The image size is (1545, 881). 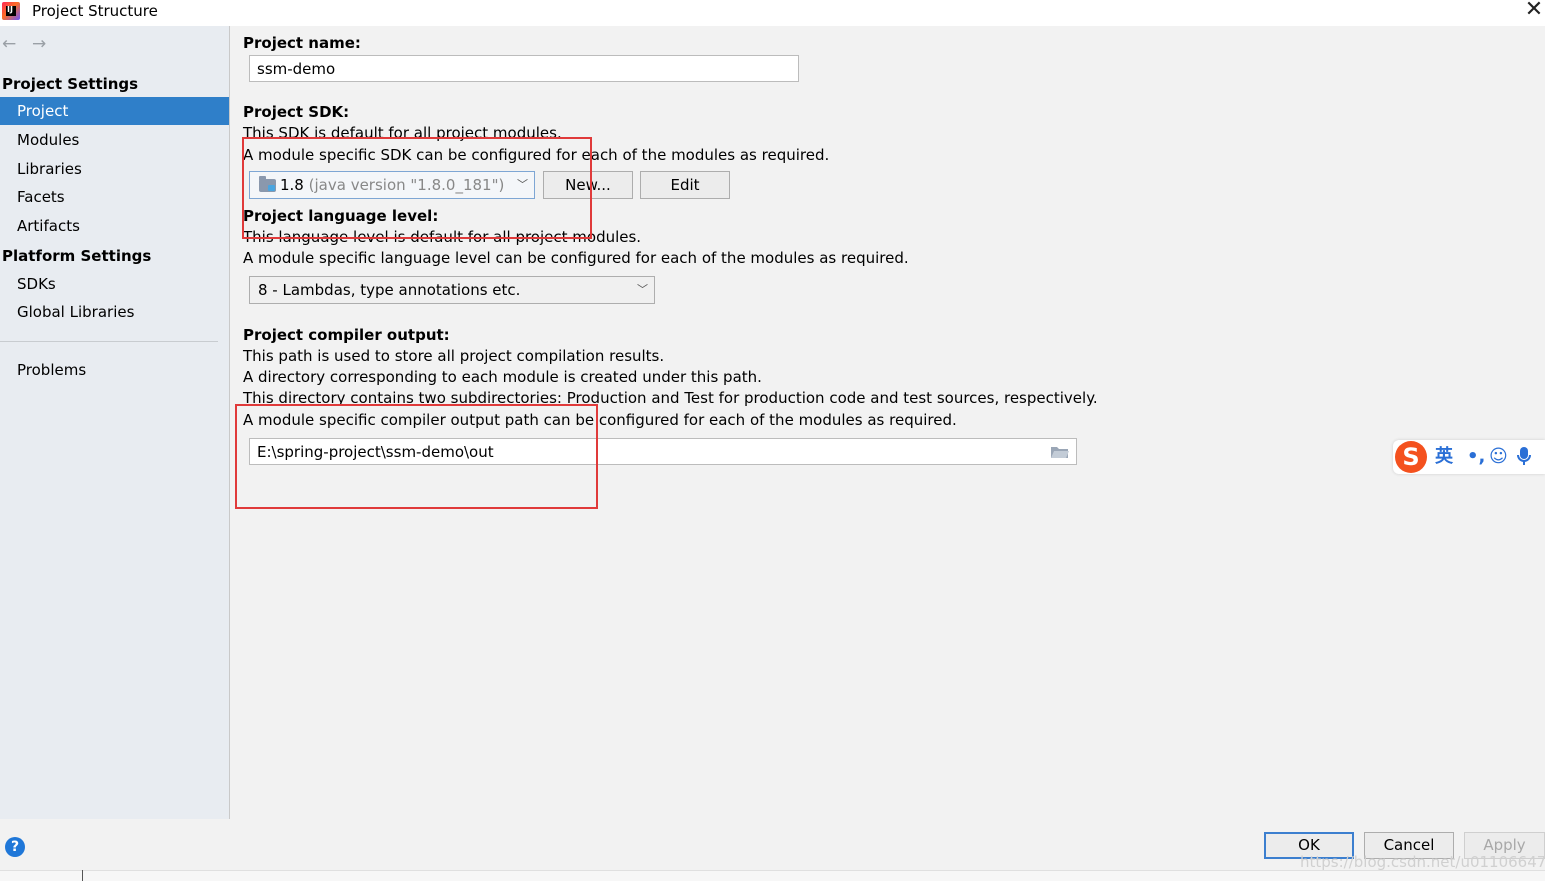 What do you see at coordinates (1422, 862) in the screenshot?
I see `watermark-text: https://blog.csdn.net/u011066470` at bounding box center [1422, 862].